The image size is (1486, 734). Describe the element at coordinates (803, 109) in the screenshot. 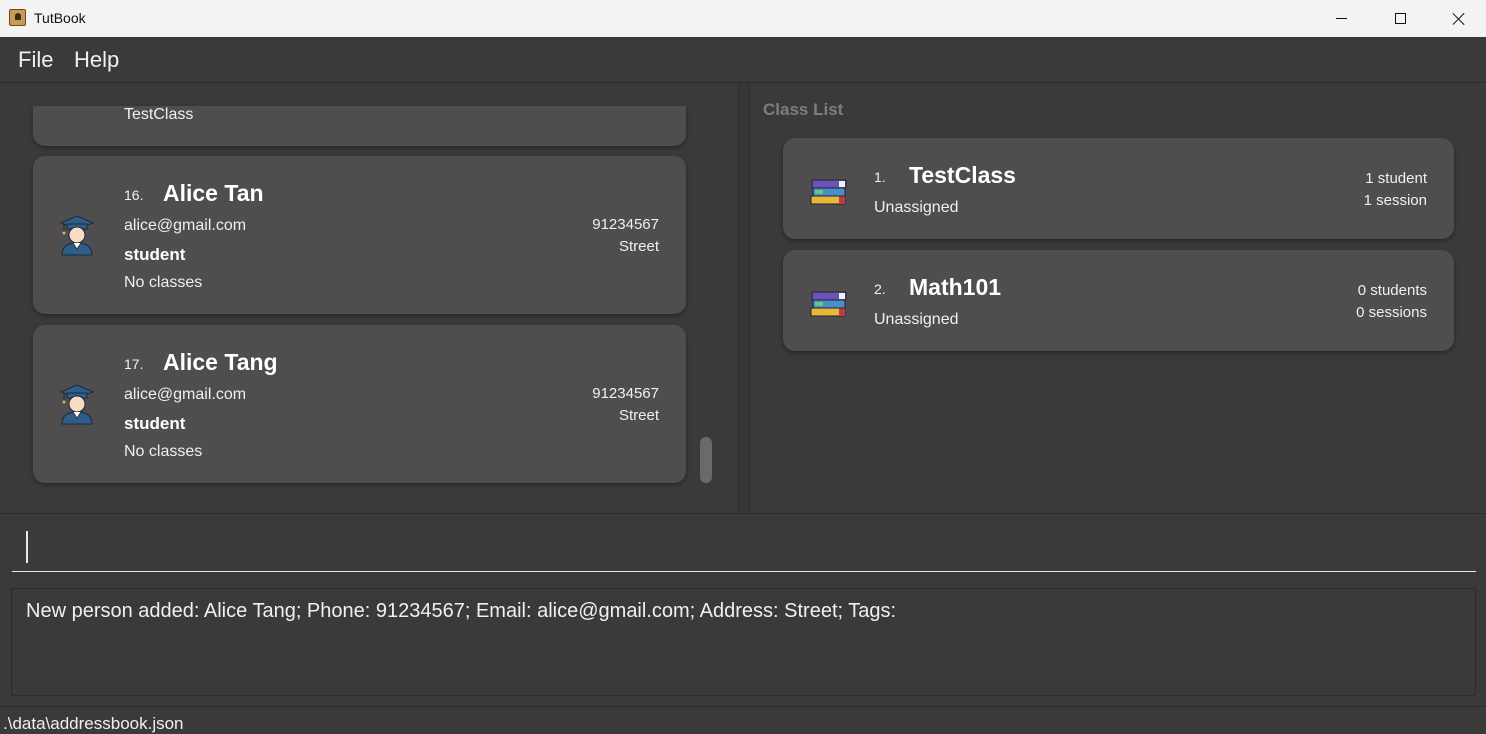

I see `class-list-title: Class List` at that location.